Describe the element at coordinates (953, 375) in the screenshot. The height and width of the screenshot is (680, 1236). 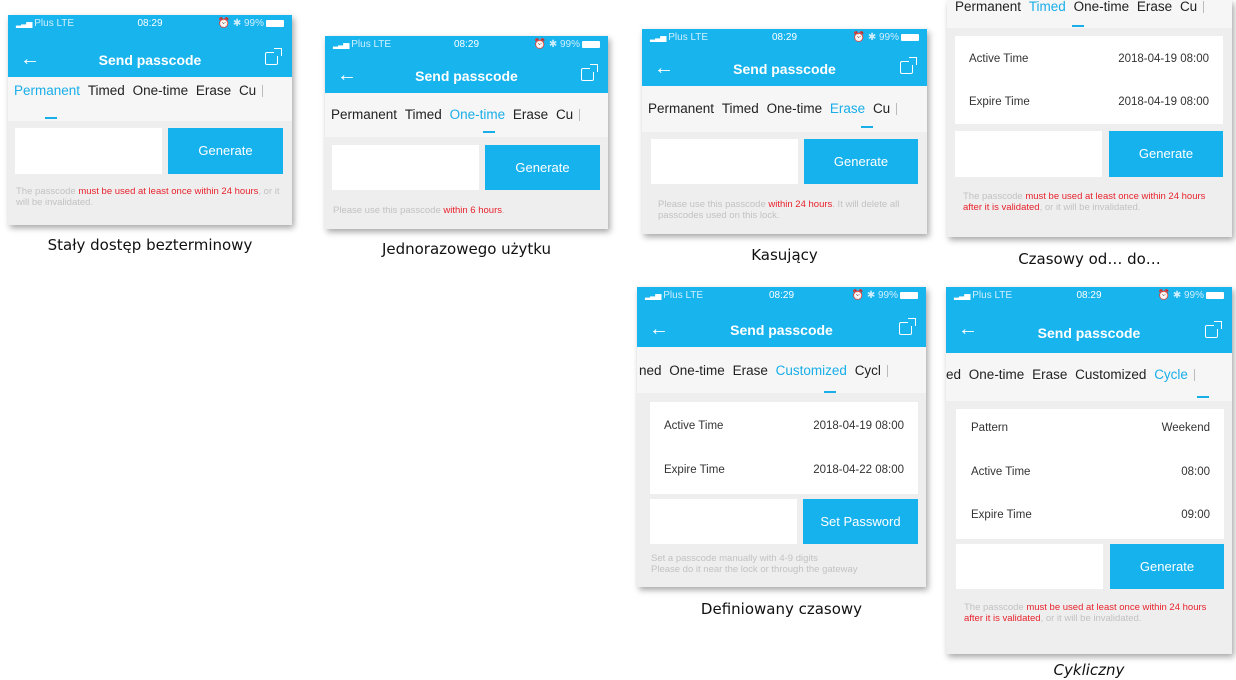
I see `tab-timed: ed` at that location.